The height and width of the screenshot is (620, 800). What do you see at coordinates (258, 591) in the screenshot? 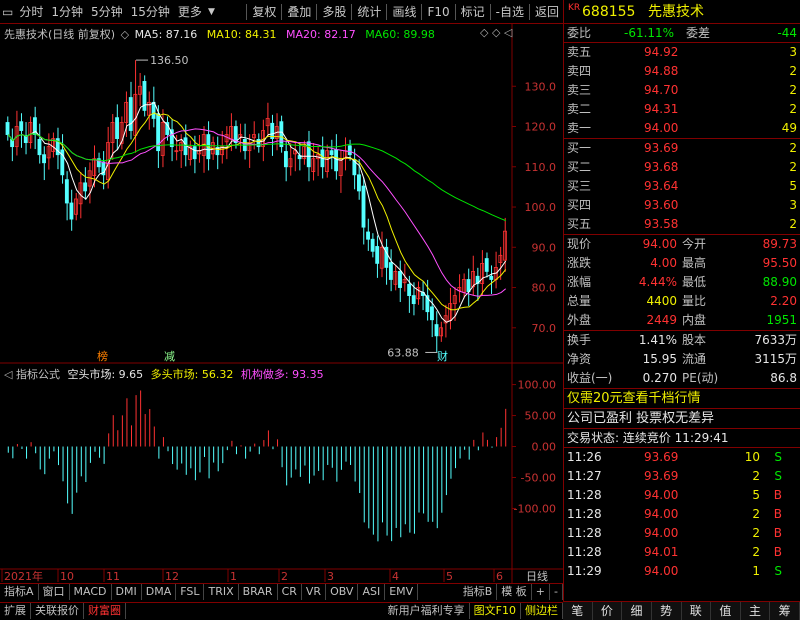
I see `indicator-tab: BRAR` at bounding box center [258, 591].